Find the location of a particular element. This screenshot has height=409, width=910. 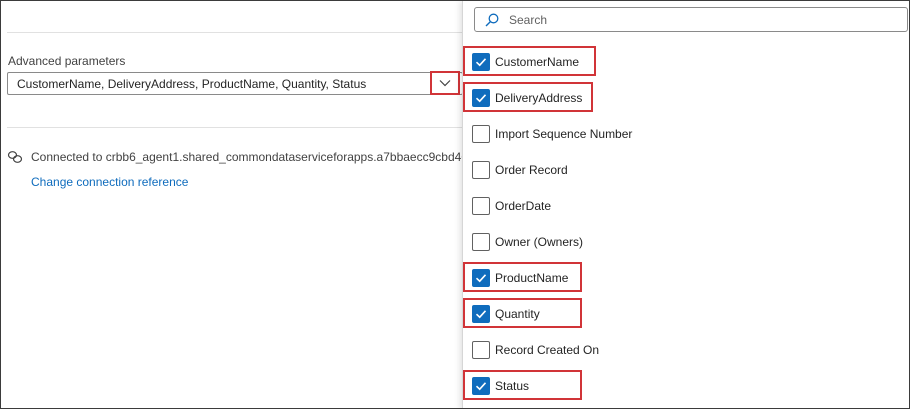

option-quantity: Quantity is located at coordinates (522, 313).